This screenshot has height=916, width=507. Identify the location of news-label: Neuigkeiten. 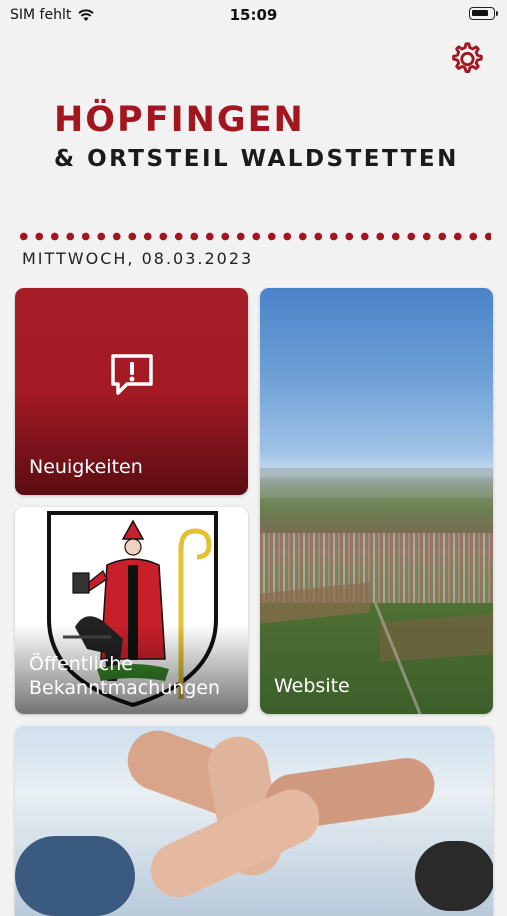
(86, 467).